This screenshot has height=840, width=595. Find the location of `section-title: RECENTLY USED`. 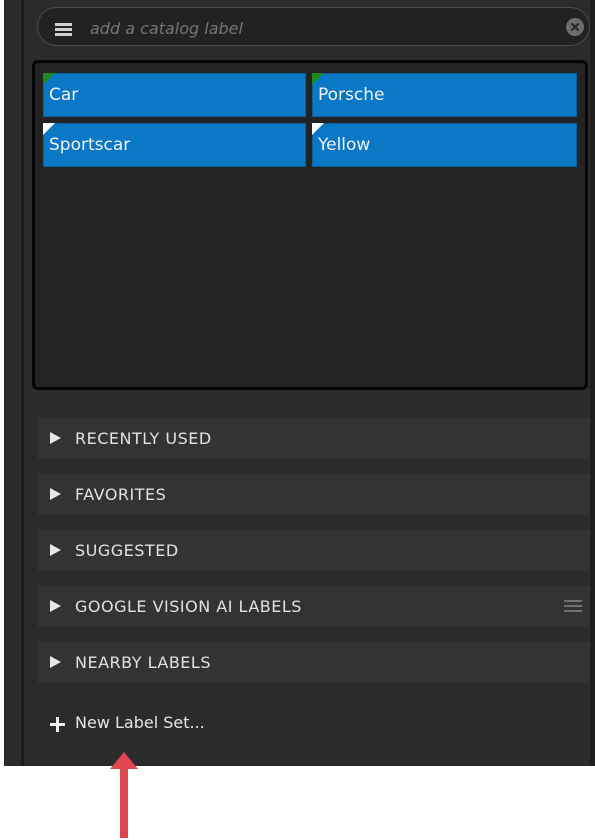

section-title: RECENTLY USED is located at coordinates (143, 438).